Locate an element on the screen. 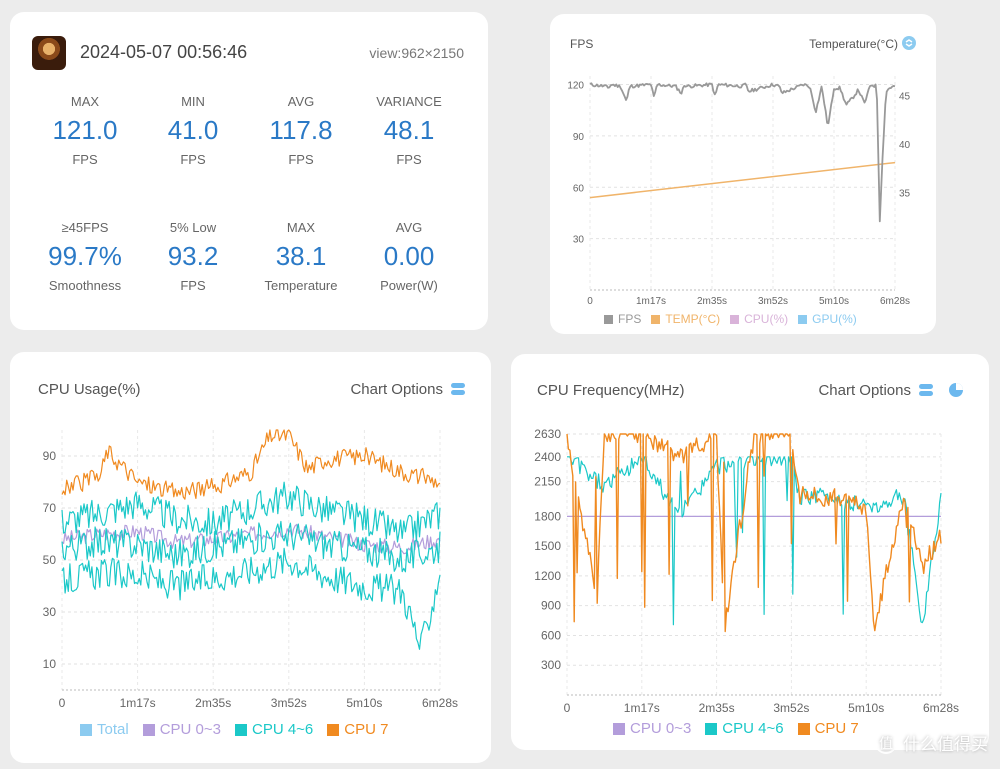 The width and height of the screenshot is (1000, 769). legend-total: Total is located at coordinates (104, 729).